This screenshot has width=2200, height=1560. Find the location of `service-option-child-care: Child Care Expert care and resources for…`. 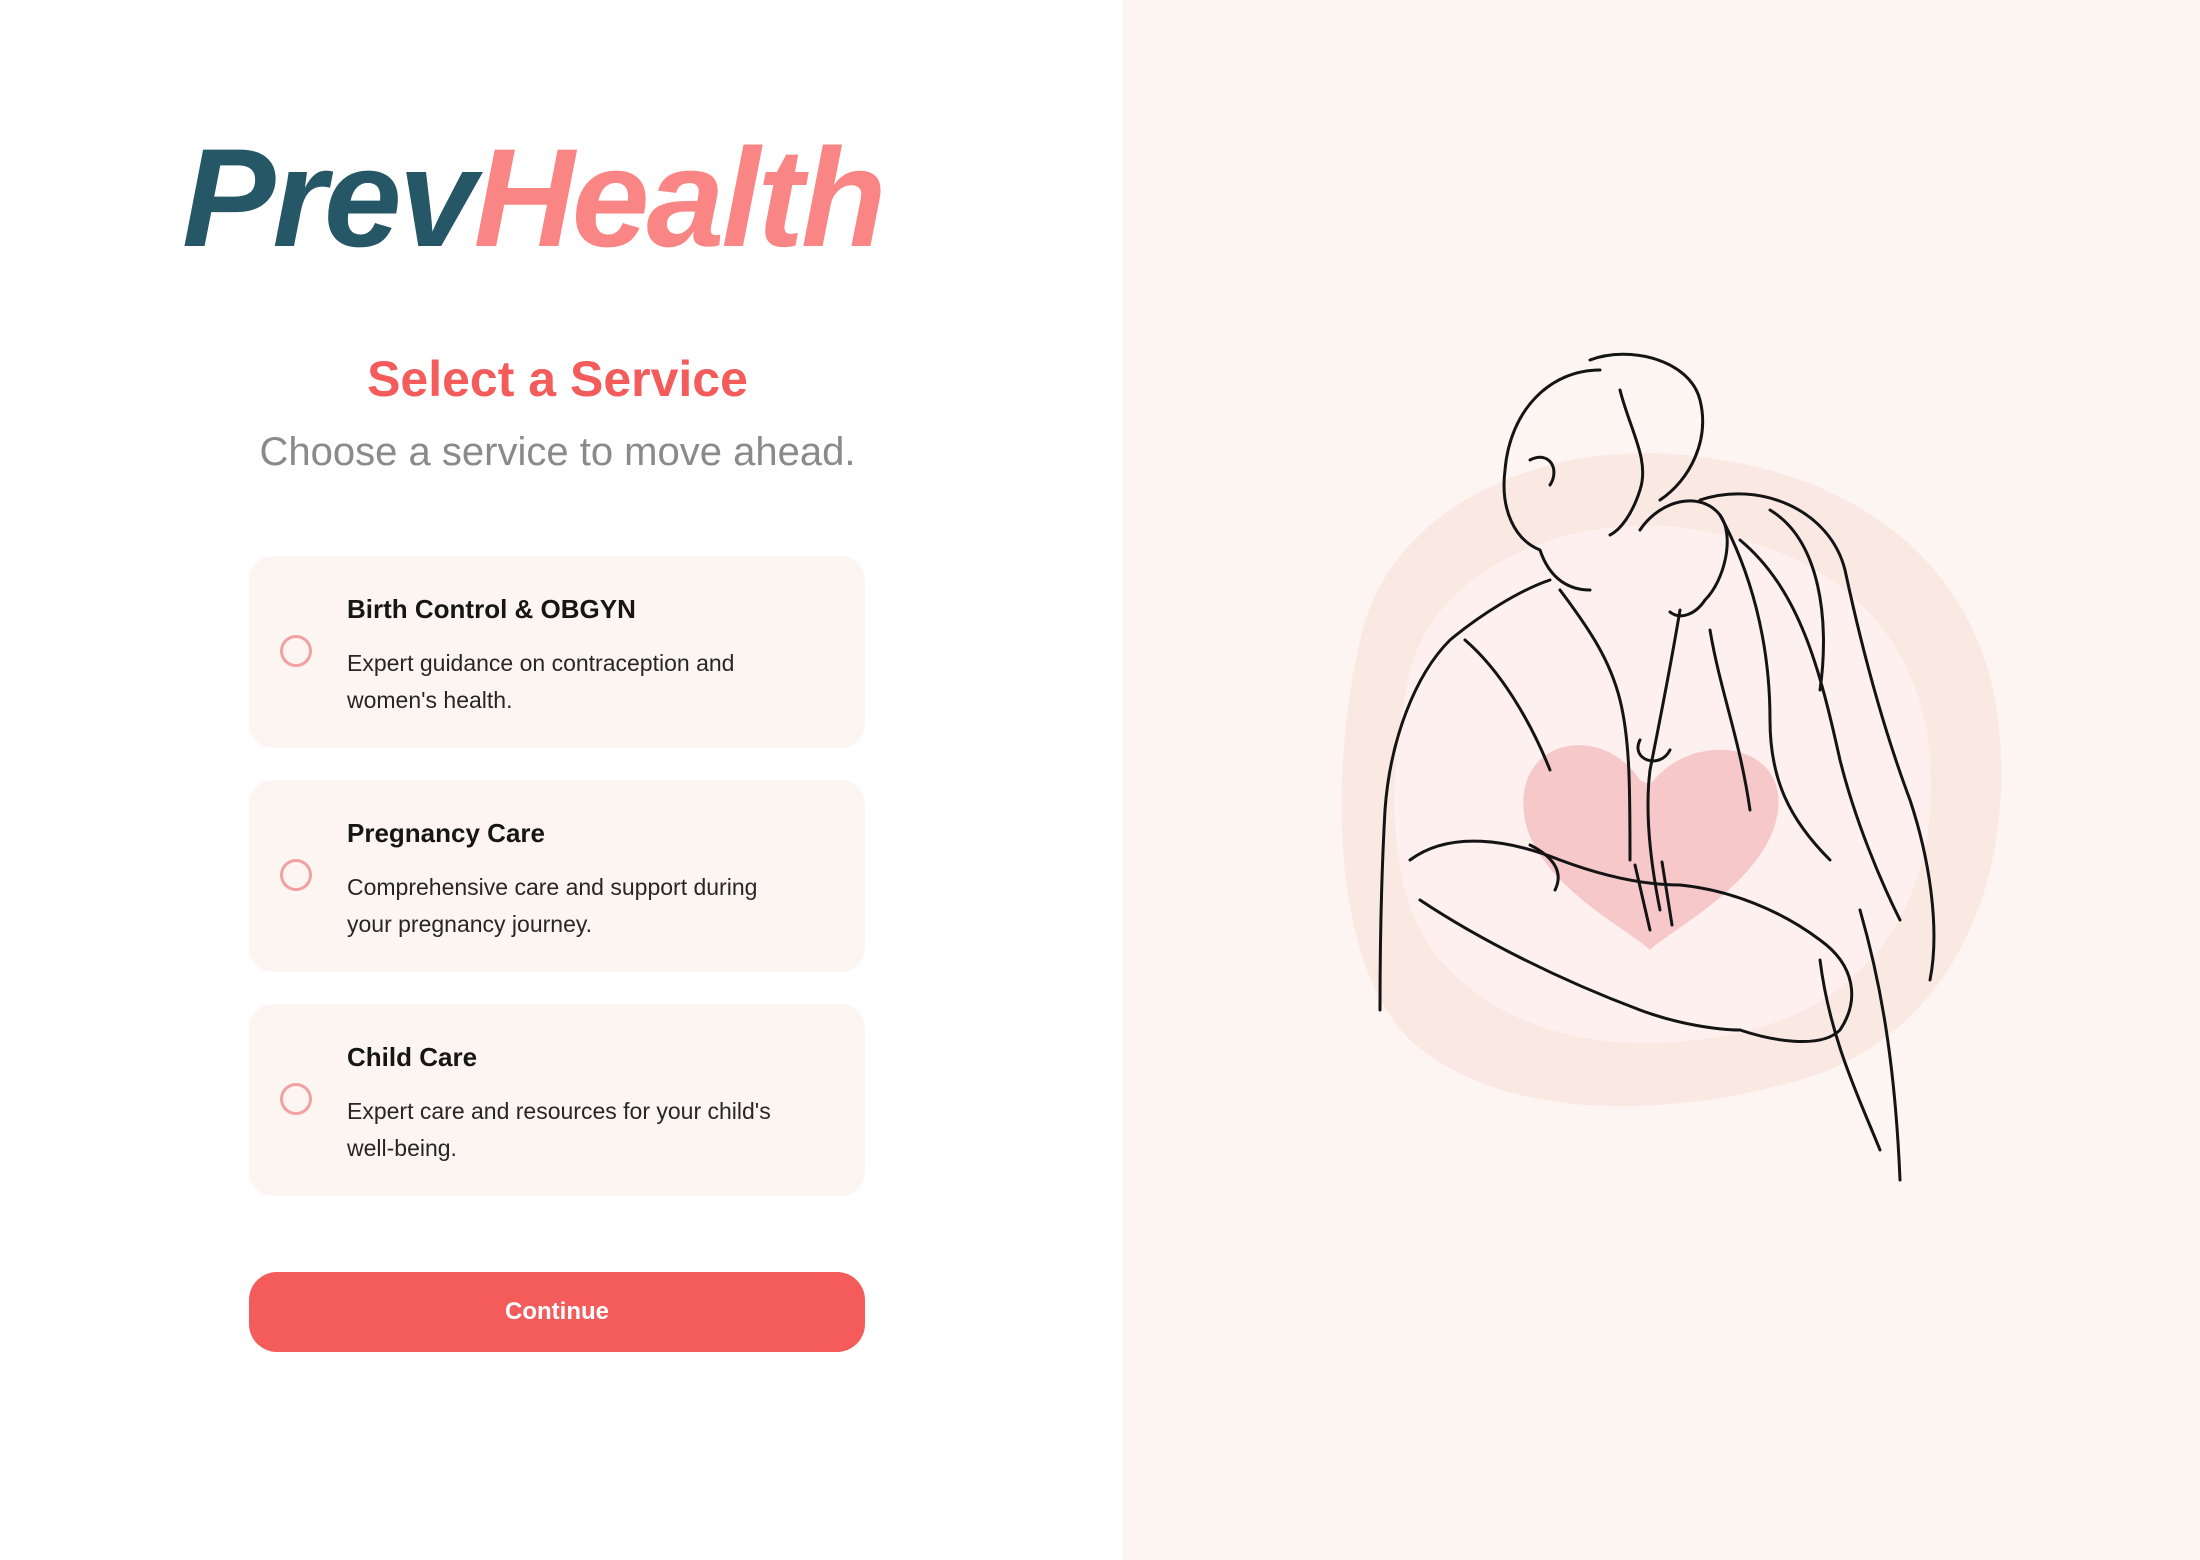

service-option-child-care: Child Care Expert care and resources for… is located at coordinates (557, 1100).